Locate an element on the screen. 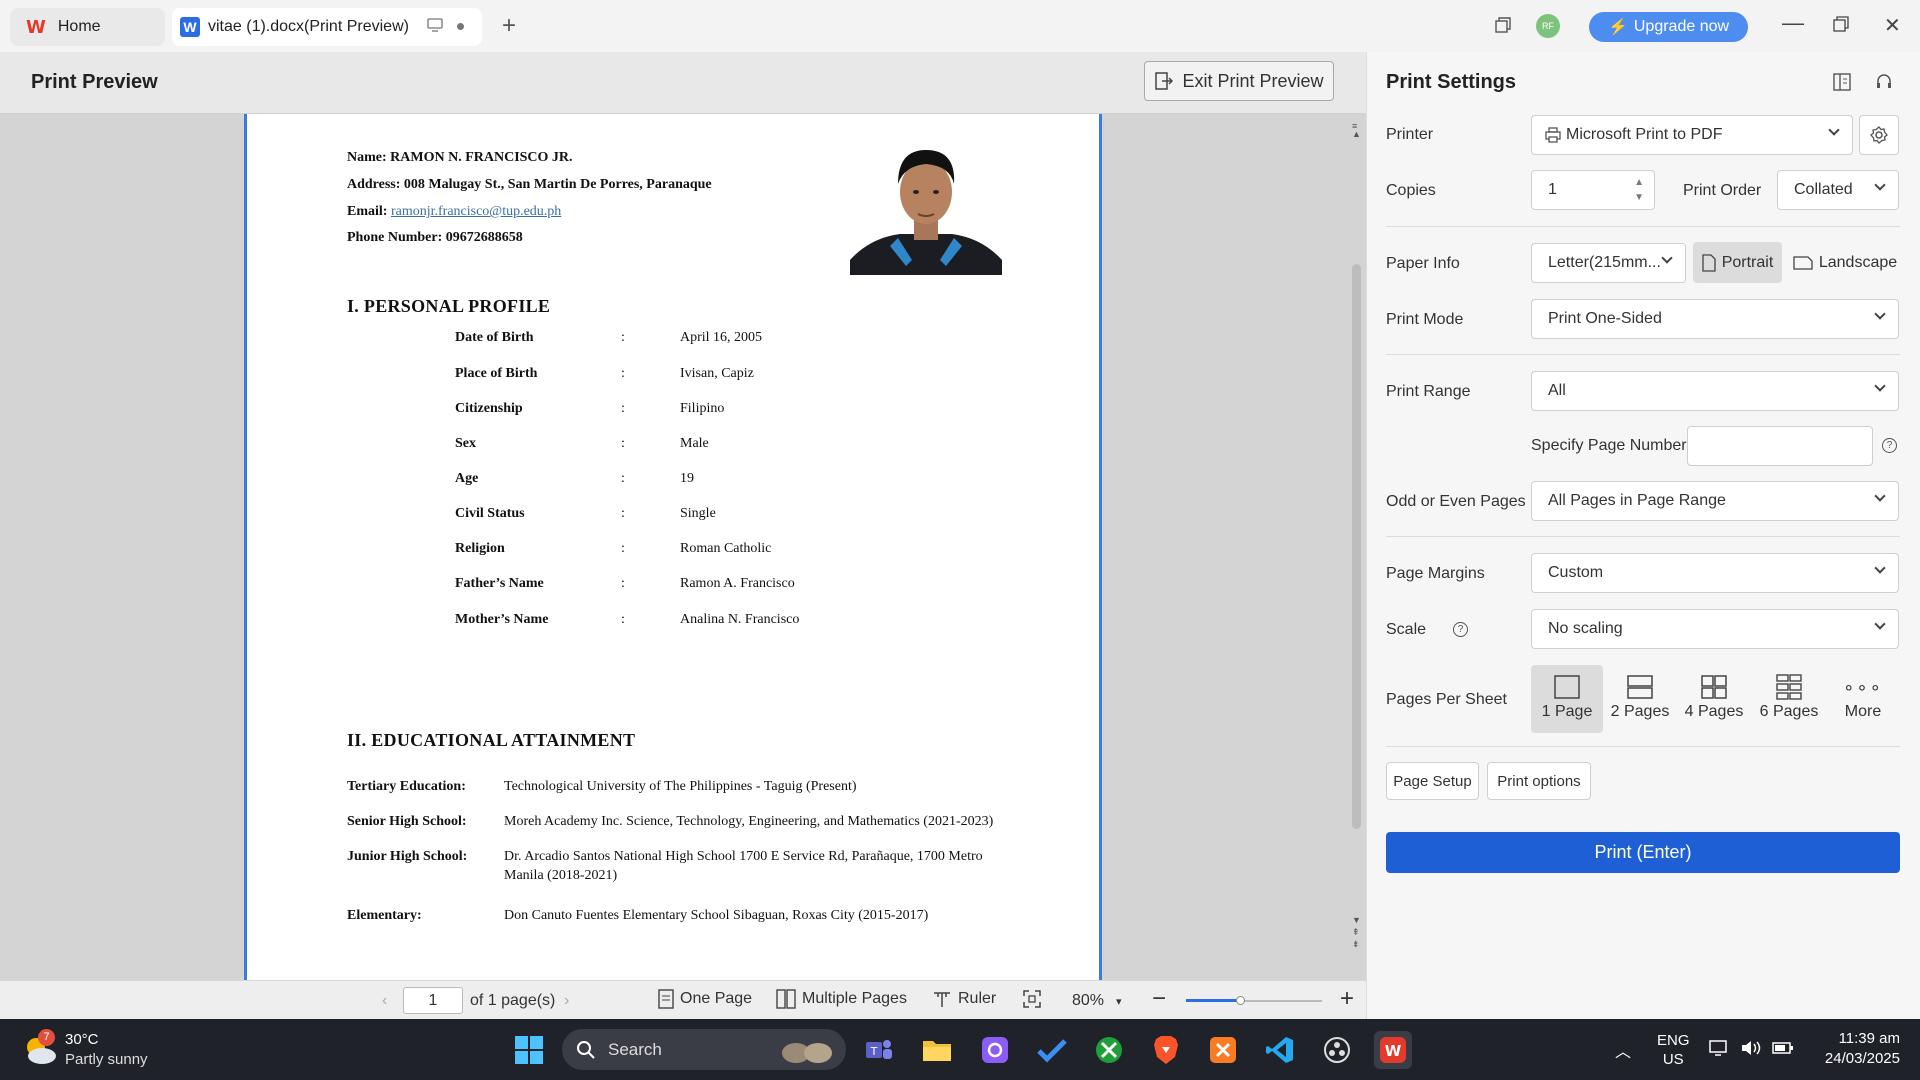  xbox-icon is located at coordinates (1109, 1050).